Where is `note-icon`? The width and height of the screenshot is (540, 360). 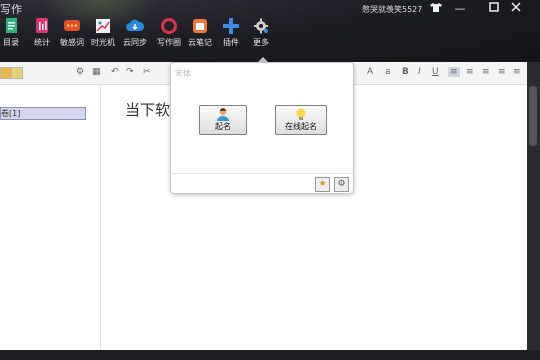
note-icon is located at coordinates (17, 73).